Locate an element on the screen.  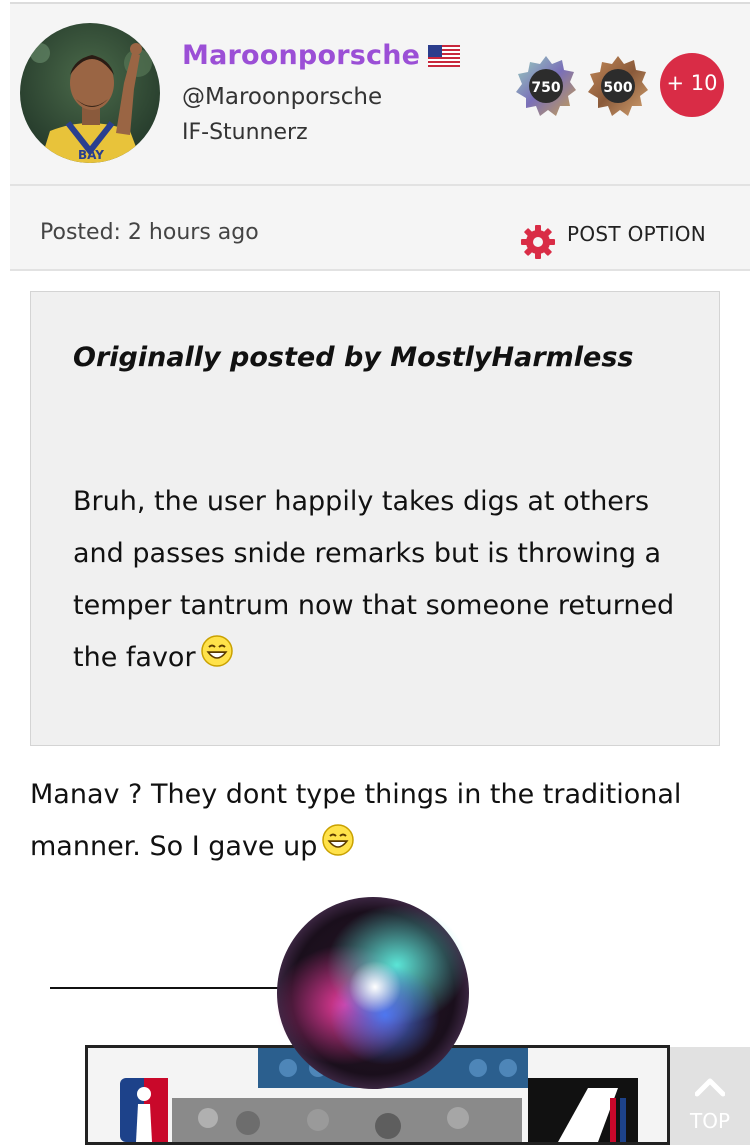
scroll-to-top-button: TOP is located at coordinates (710, 1096).